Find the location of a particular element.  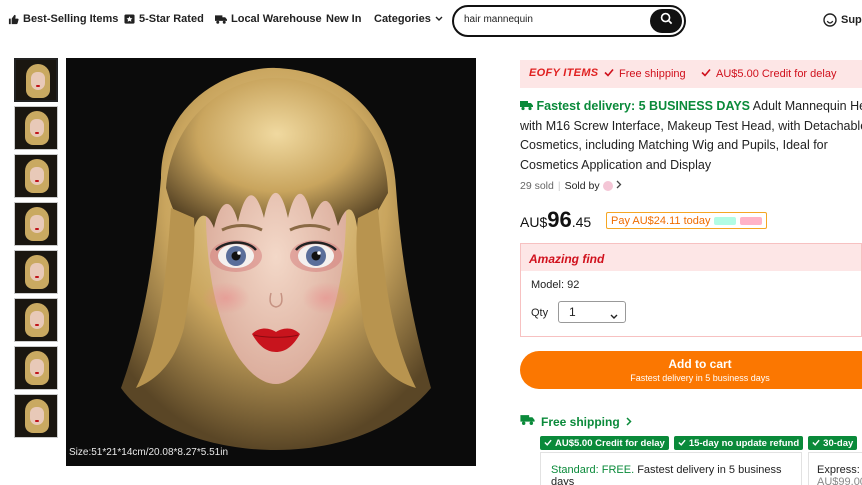

promo-free-shipping: Free shipping is located at coordinates (645, 74).